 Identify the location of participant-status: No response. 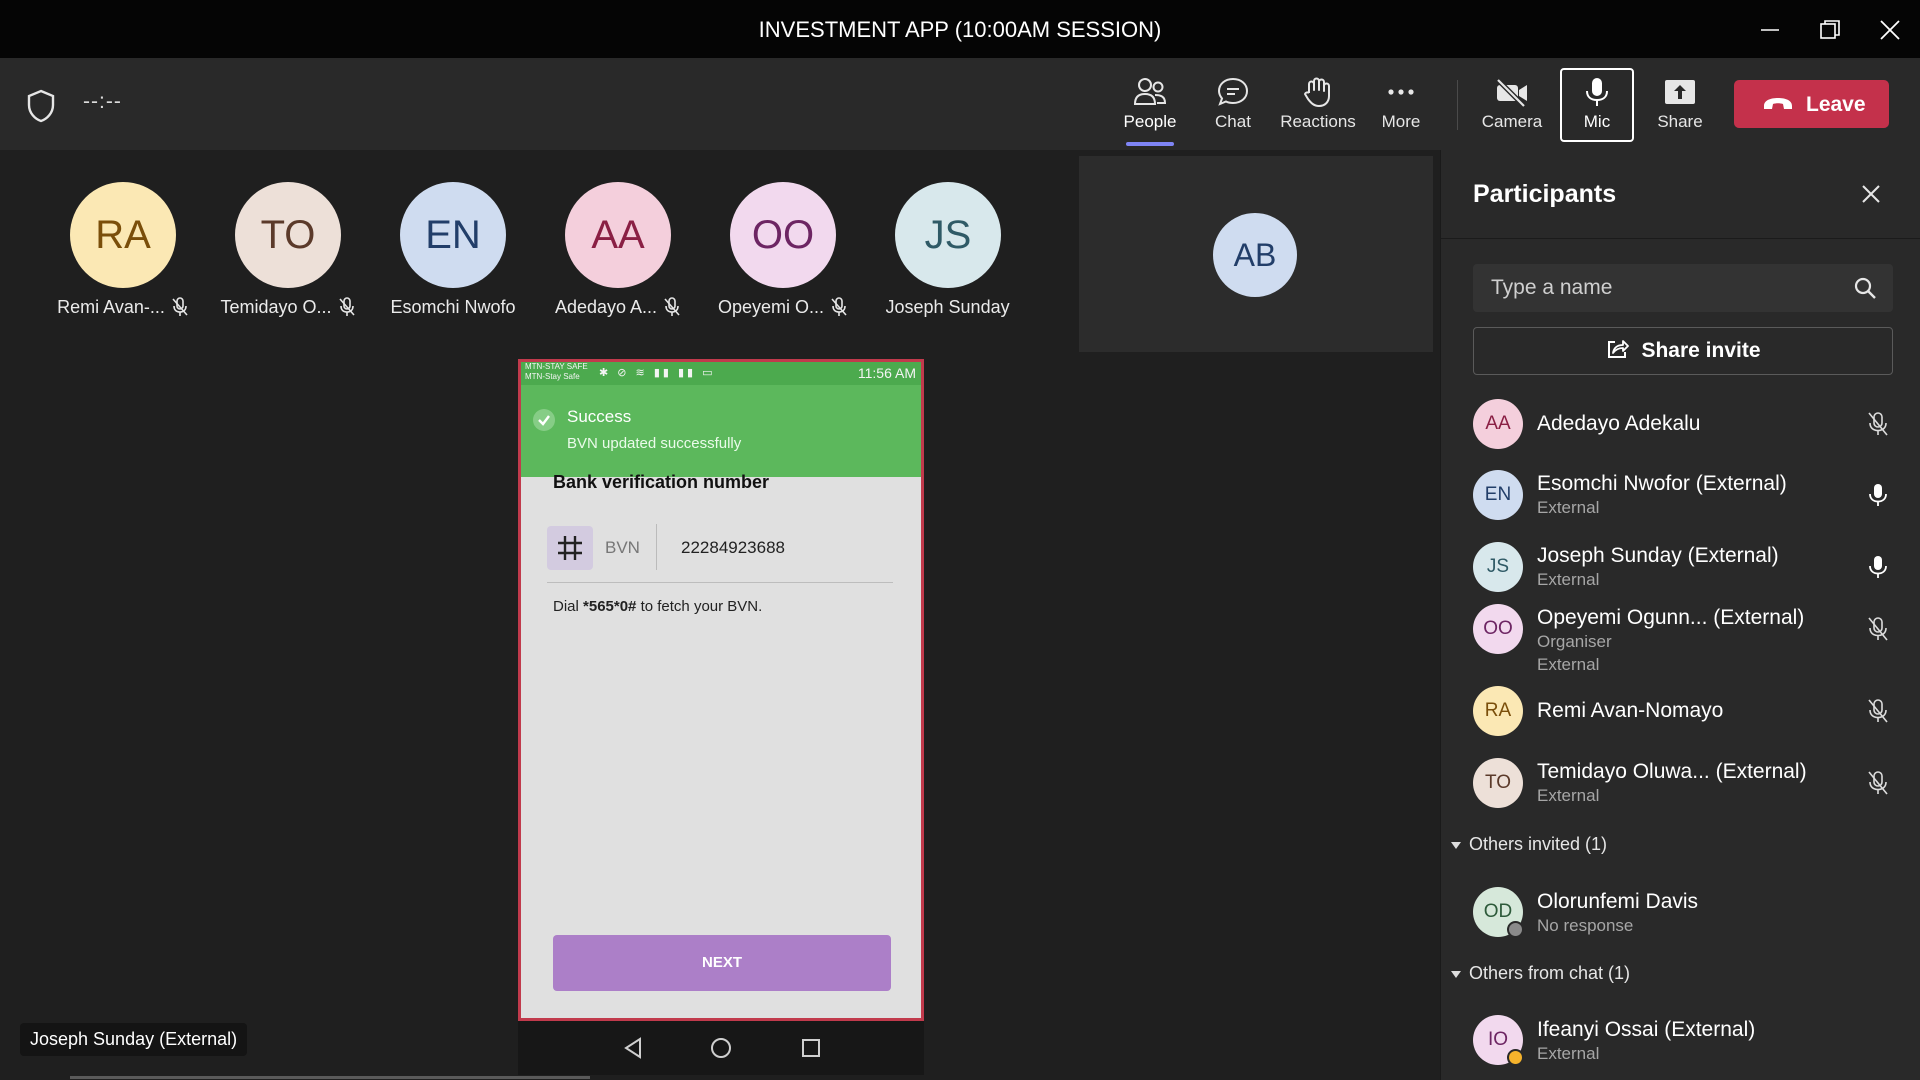
(1585, 925).